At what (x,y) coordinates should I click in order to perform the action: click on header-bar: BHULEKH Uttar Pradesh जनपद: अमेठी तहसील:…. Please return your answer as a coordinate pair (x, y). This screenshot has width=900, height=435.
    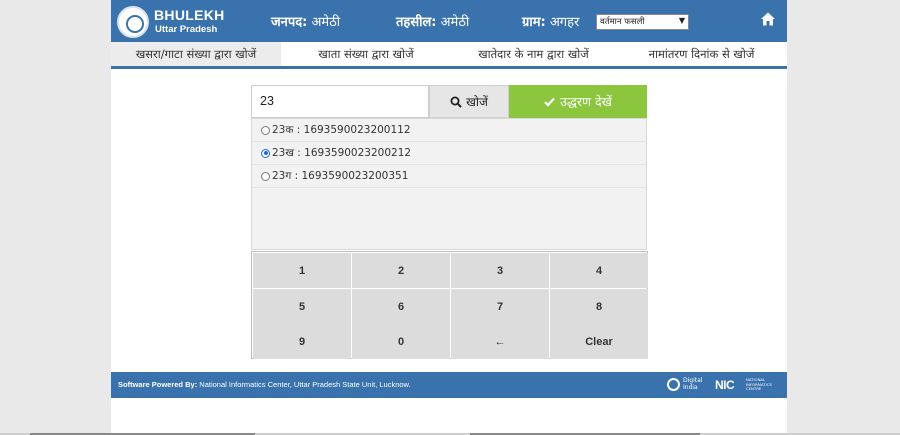
    Looking at the image, I should click on (449, 21).